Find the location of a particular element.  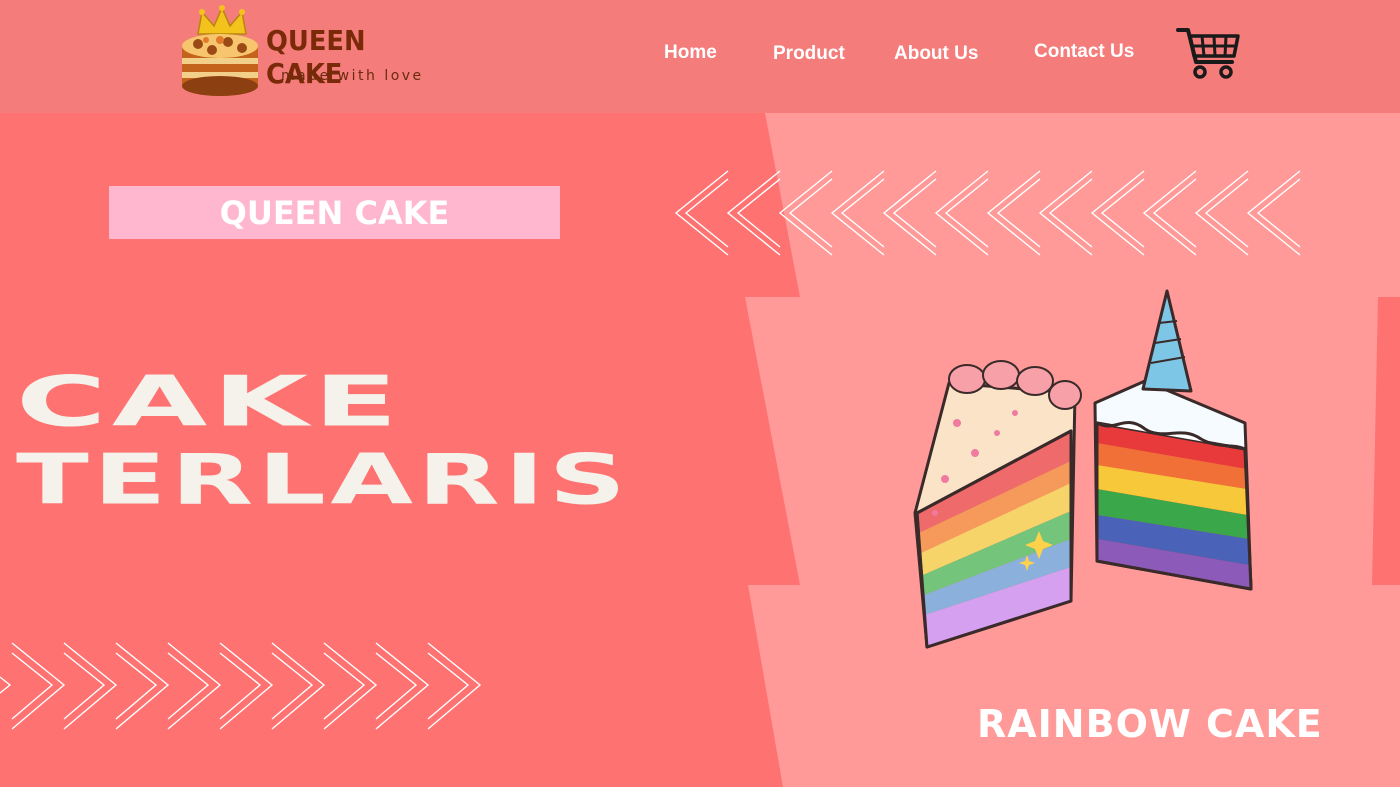

rainbow-cake-illustration is located at coordinates (1083, 469).